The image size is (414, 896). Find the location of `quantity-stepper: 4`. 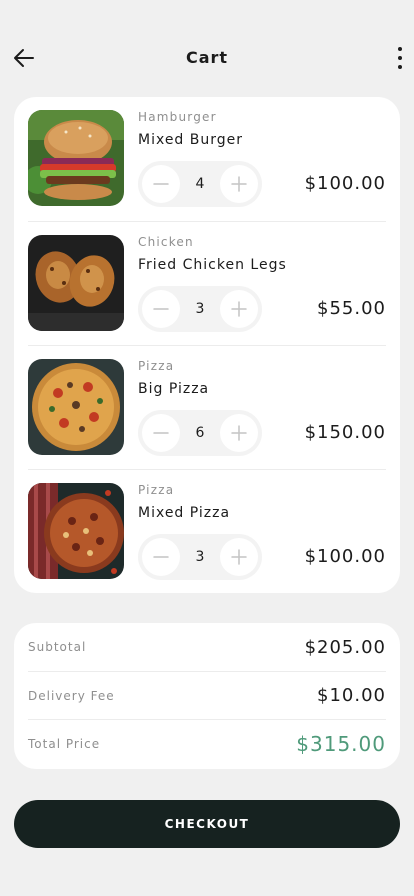

quantity-stepper: 4 is located at coordinates (200, 184).